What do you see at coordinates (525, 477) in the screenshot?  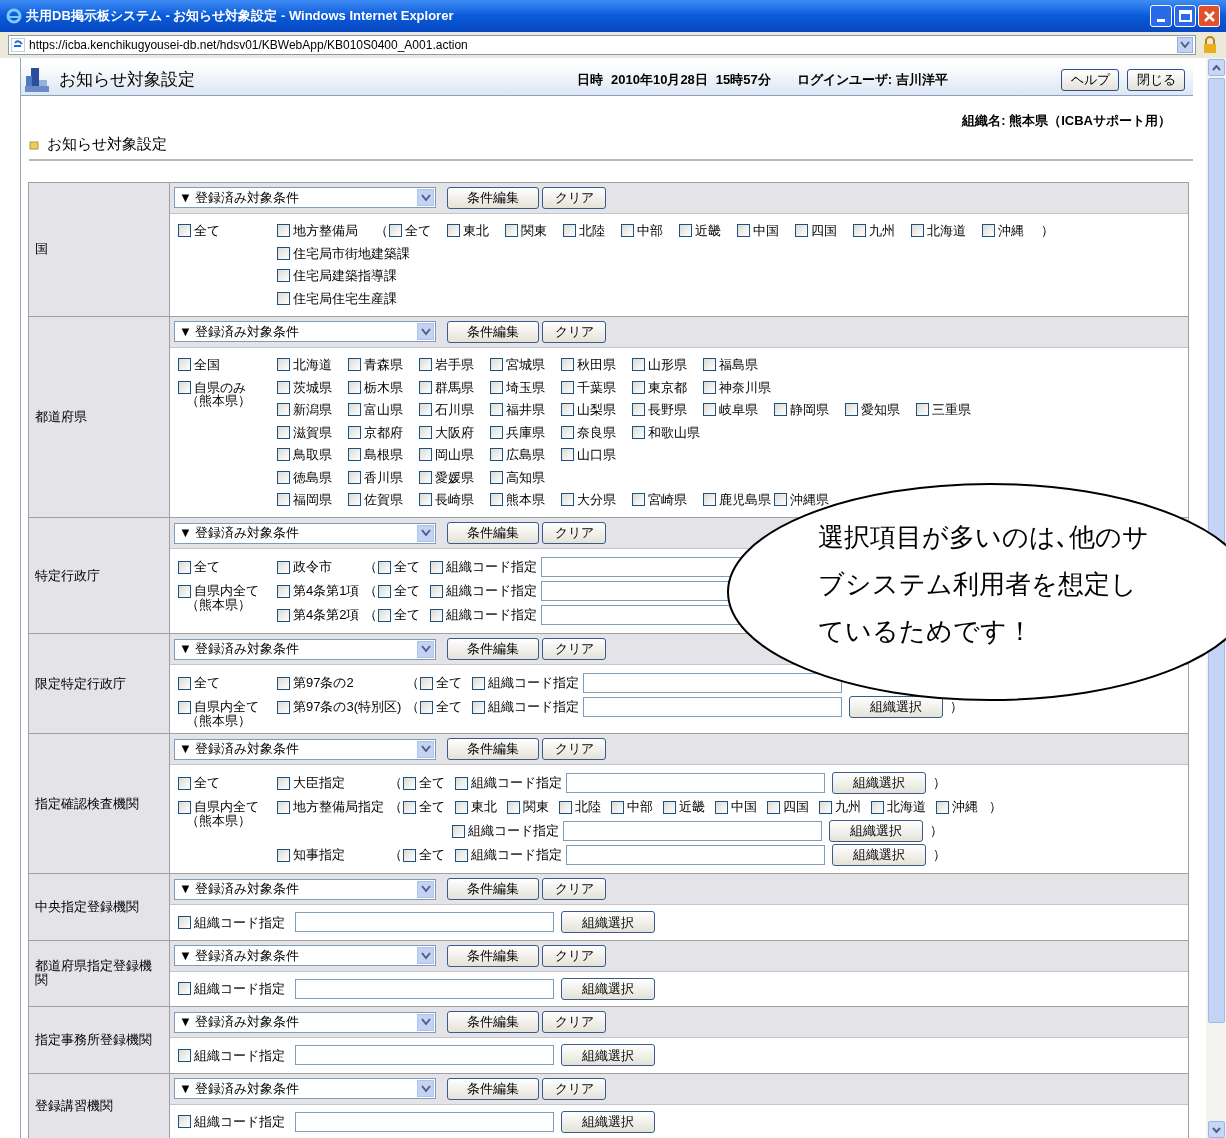 I see `checkbox-label: 高知県` at bounding box center [525, 477].